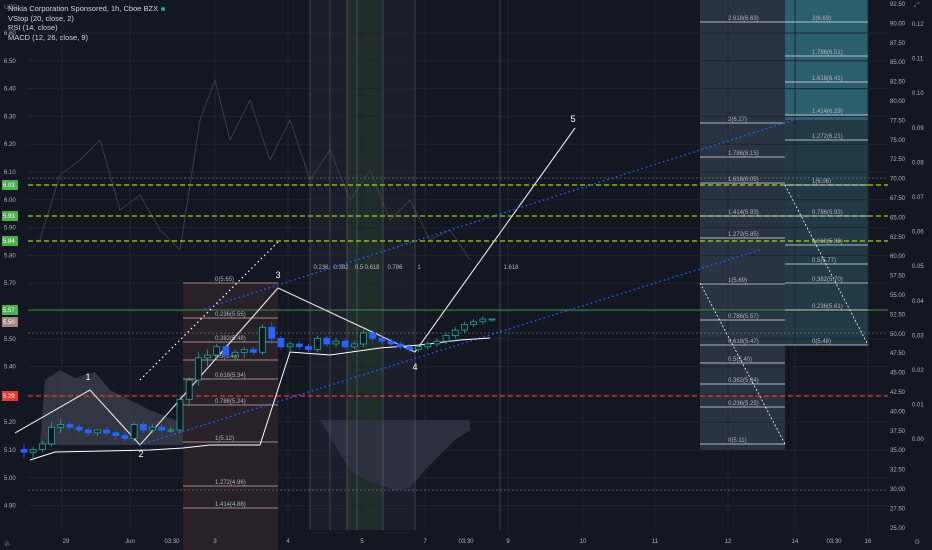  Describe the element at coordinates (898, 412) in the screenshot. I see `right-axis-tick-a: 40.00` at that location.